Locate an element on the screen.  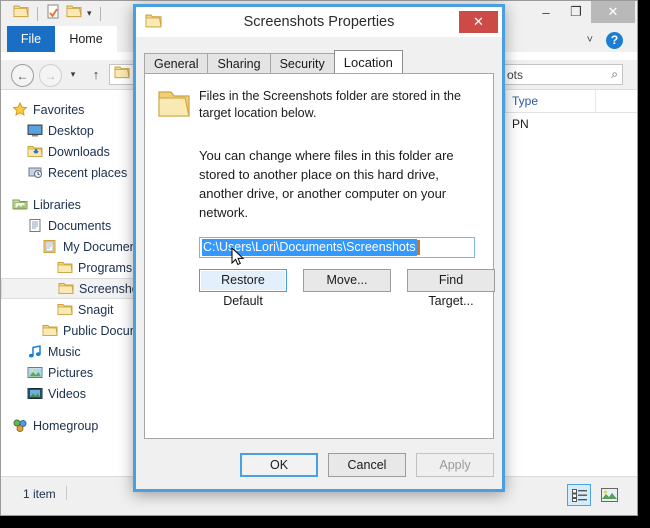
tree-item-pictures: Pictures is located at coordinates (73, 372).